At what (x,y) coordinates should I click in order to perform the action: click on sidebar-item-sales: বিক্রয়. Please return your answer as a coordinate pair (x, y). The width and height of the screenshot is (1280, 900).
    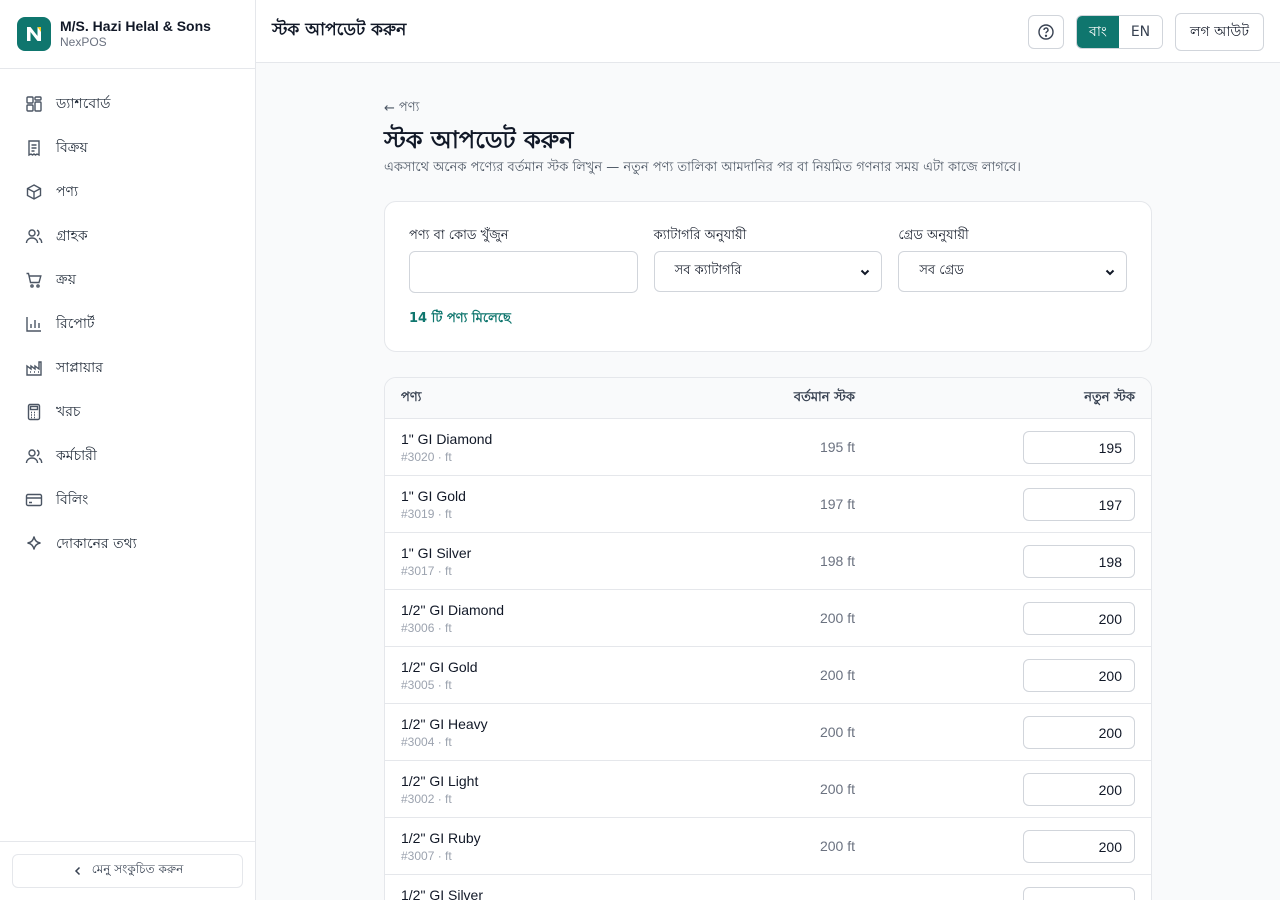
    Looking at the image, I should click on (127, 148).